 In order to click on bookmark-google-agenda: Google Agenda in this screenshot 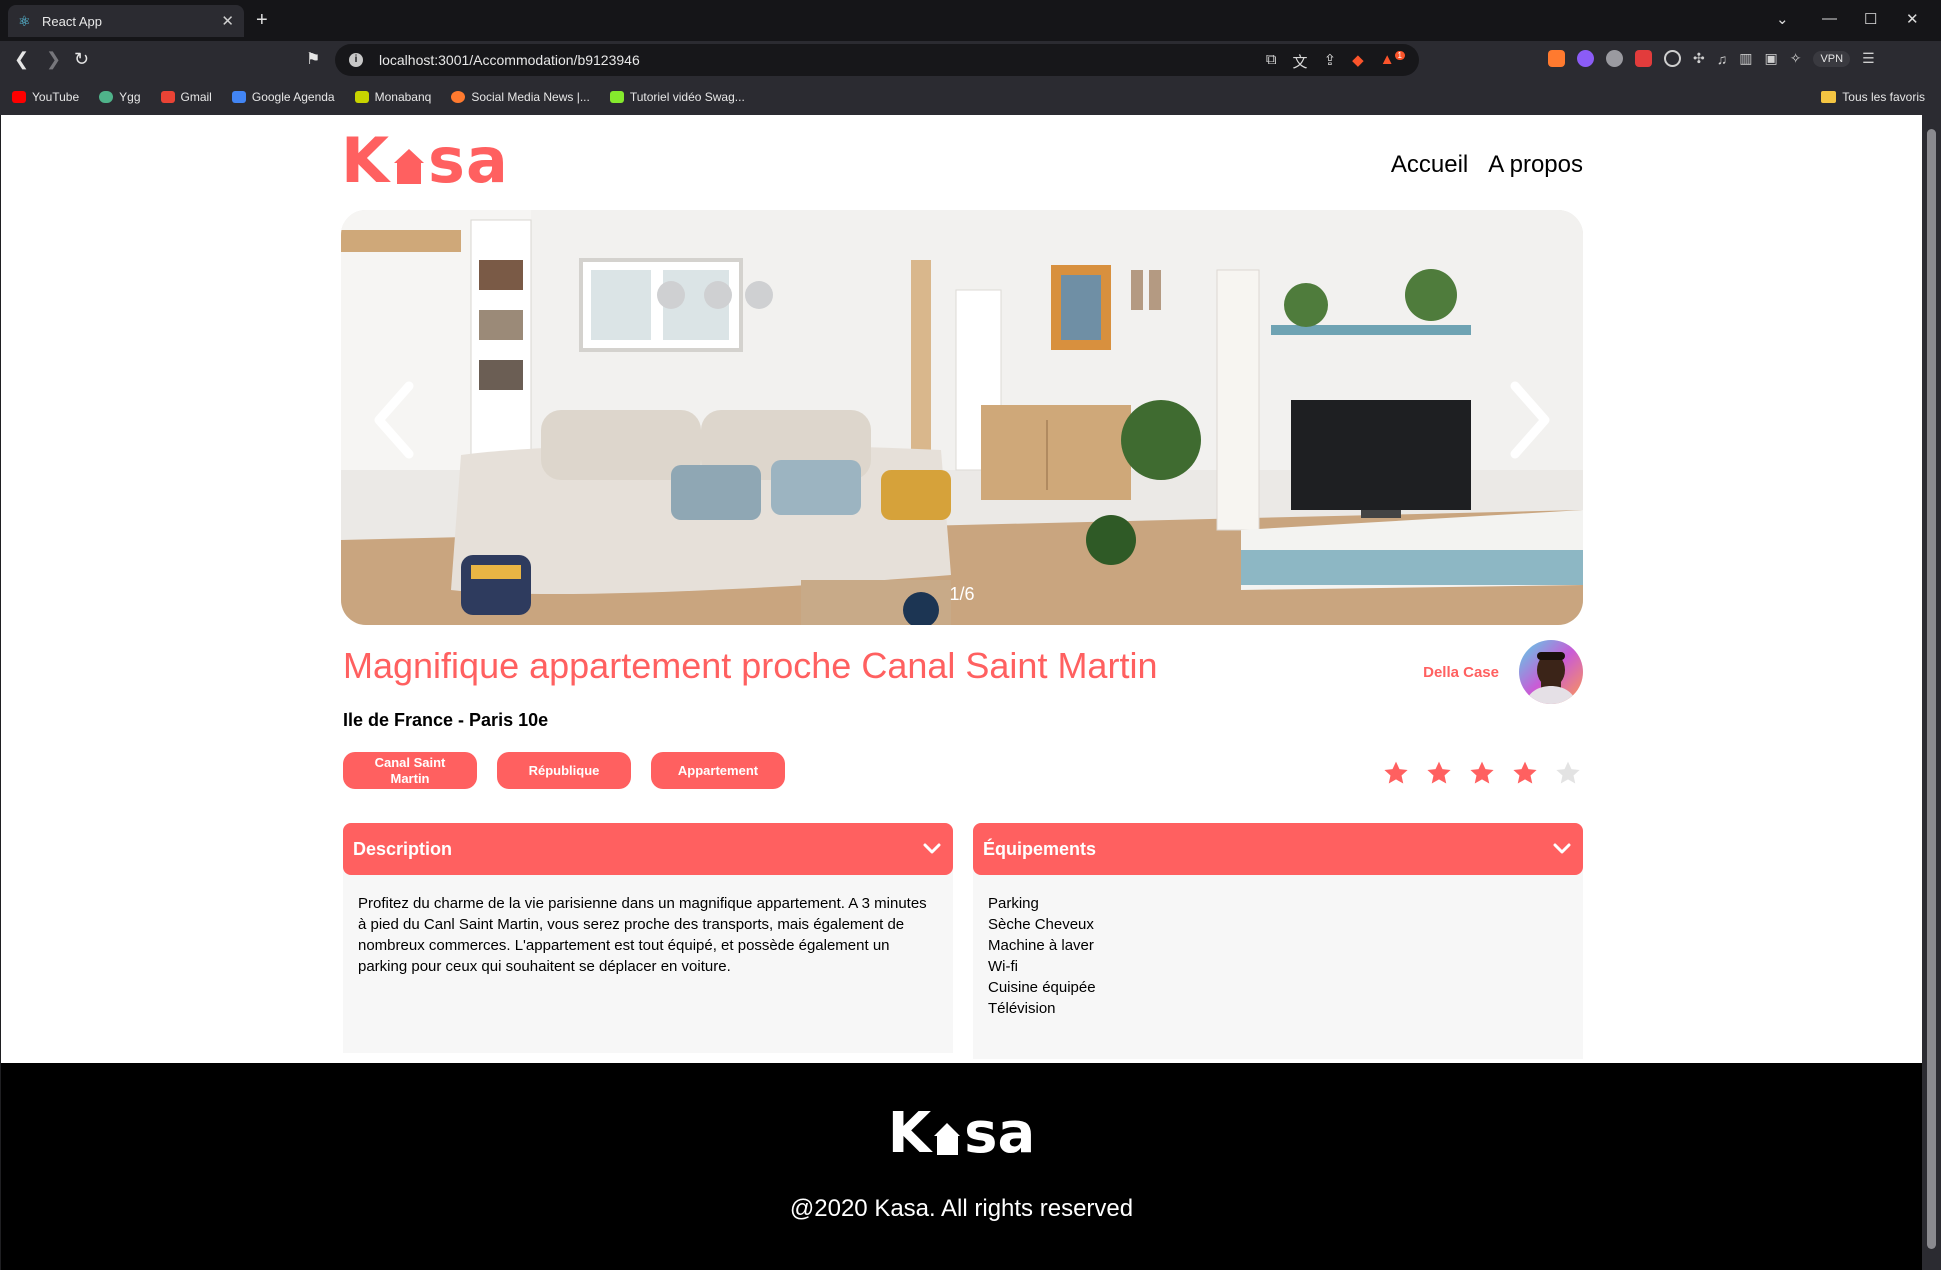, I will do `click(283, 97)`.